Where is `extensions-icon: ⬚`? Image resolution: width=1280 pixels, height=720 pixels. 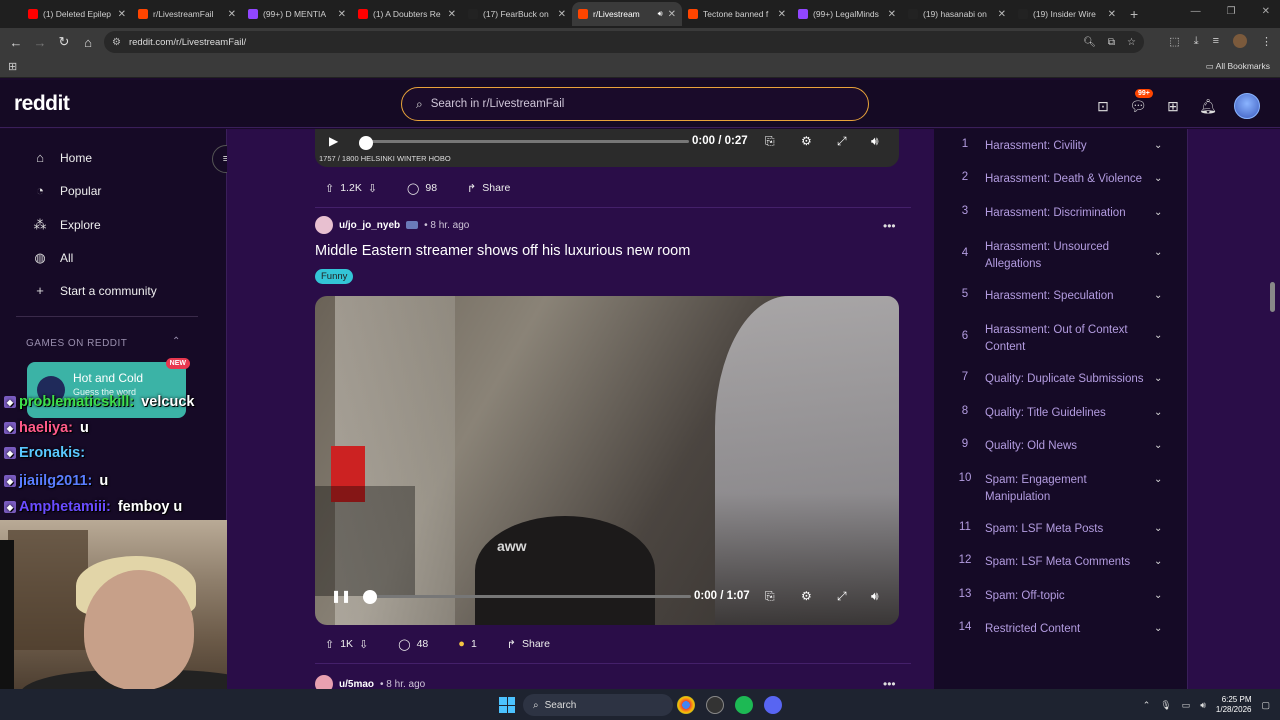 extensions-icon: ⬚ is located at coordinates (1174, 41).